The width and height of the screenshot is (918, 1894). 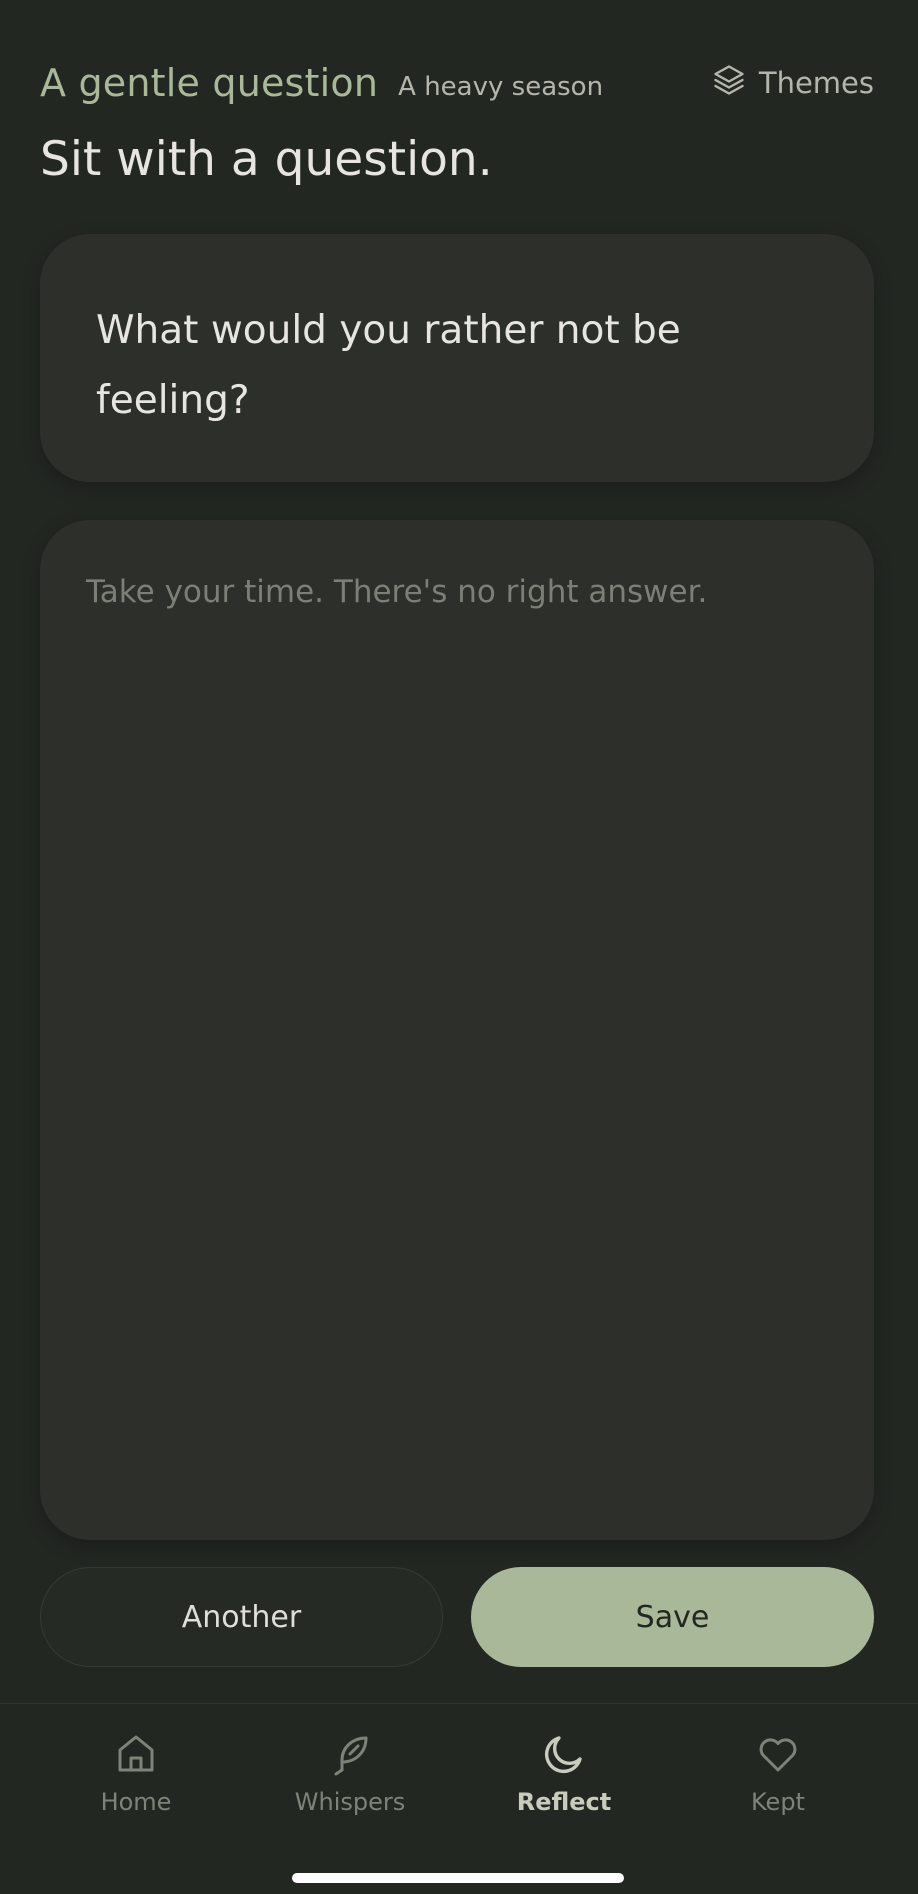 I want to click on nav-label-whispers: Whispers, so click(x=350, y=1802).